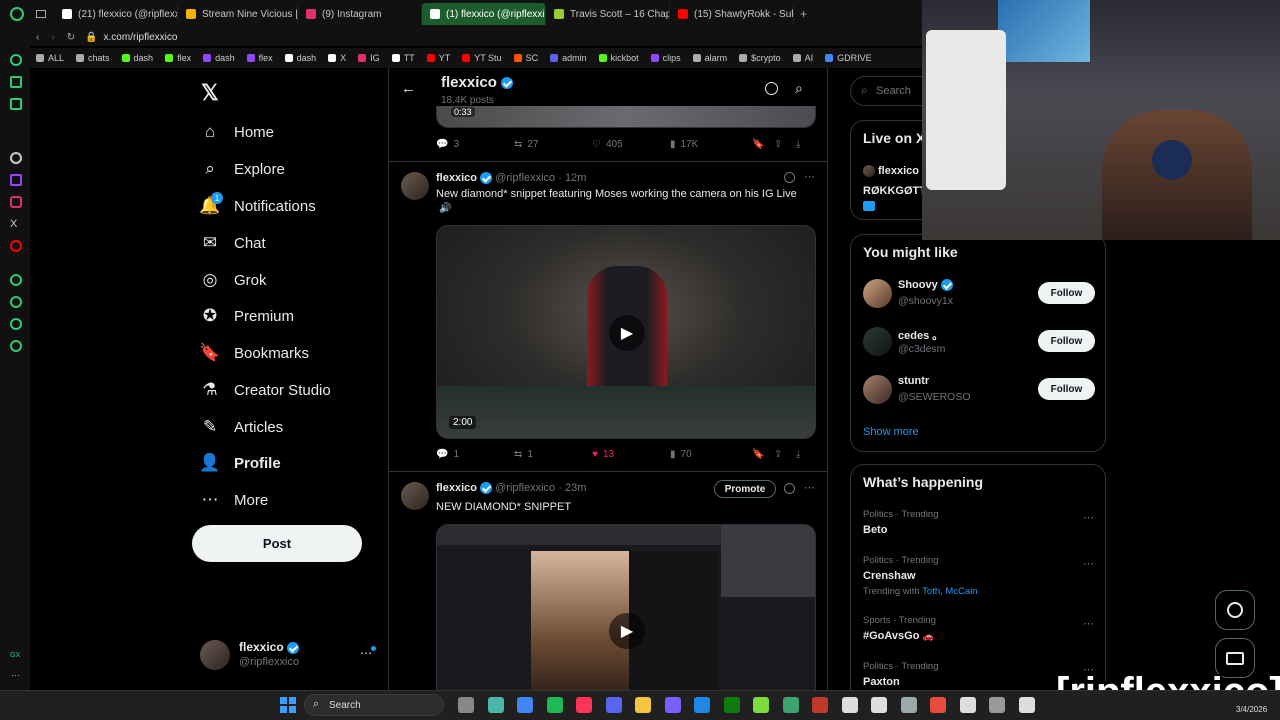 Image resolution: width=1280 pixels, height=720 pixels. Describe the element at coordinates (745, 489) in the screenshot. I see `promote-button: Promote` at that location.